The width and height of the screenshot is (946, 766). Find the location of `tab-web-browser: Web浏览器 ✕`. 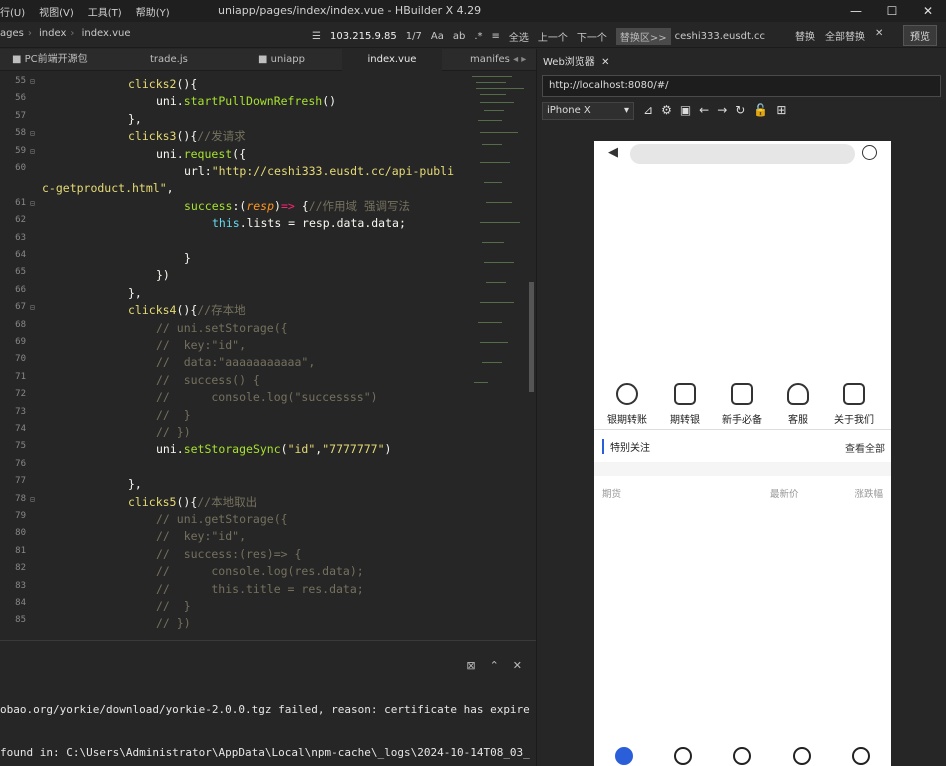

tab-web-browser: Web浏览器 ✕ is located at coordinates (576, 60).